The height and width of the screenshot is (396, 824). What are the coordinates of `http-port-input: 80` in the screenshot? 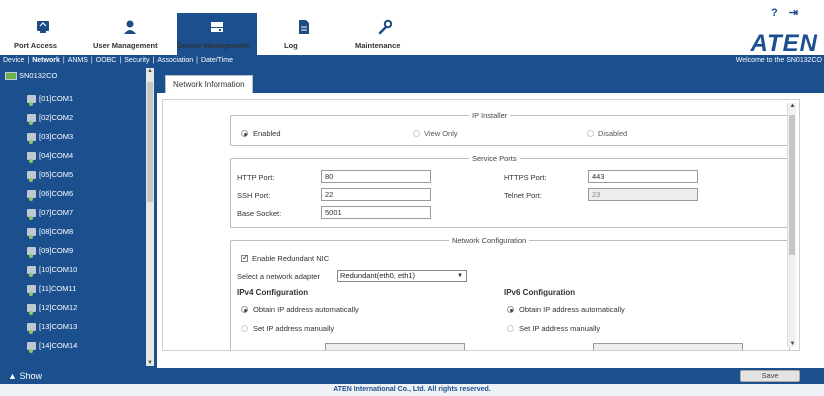 It's located at (376, 176).